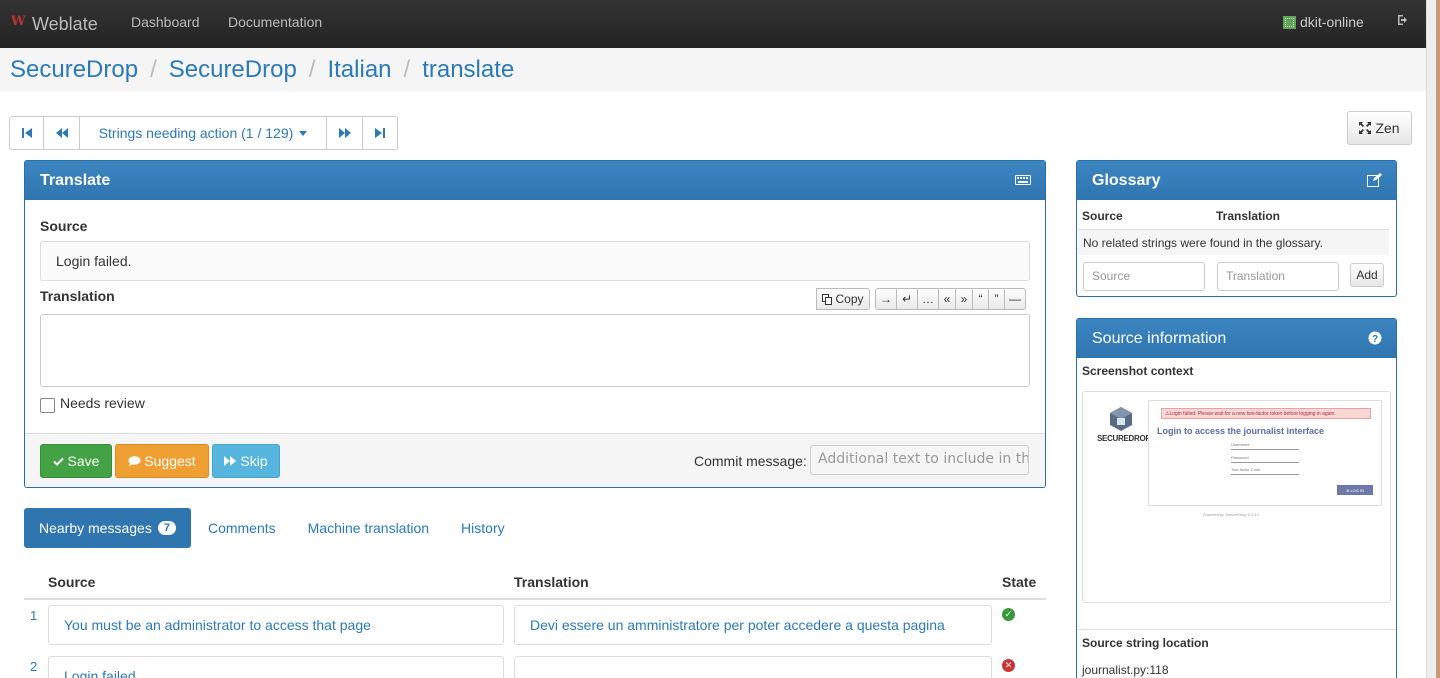 This screenshot has width=1440, height=678. Describe the element at coordinates (1367, 275) in the screenshot. I see `glossary-add-button: Add` at that location.